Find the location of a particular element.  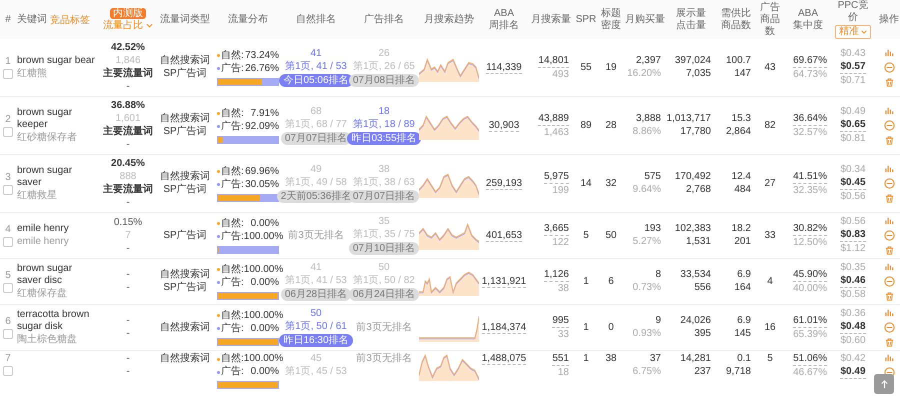

rank-page-text: 第1页, 26 / 65 is located at coordinates (384, 67).